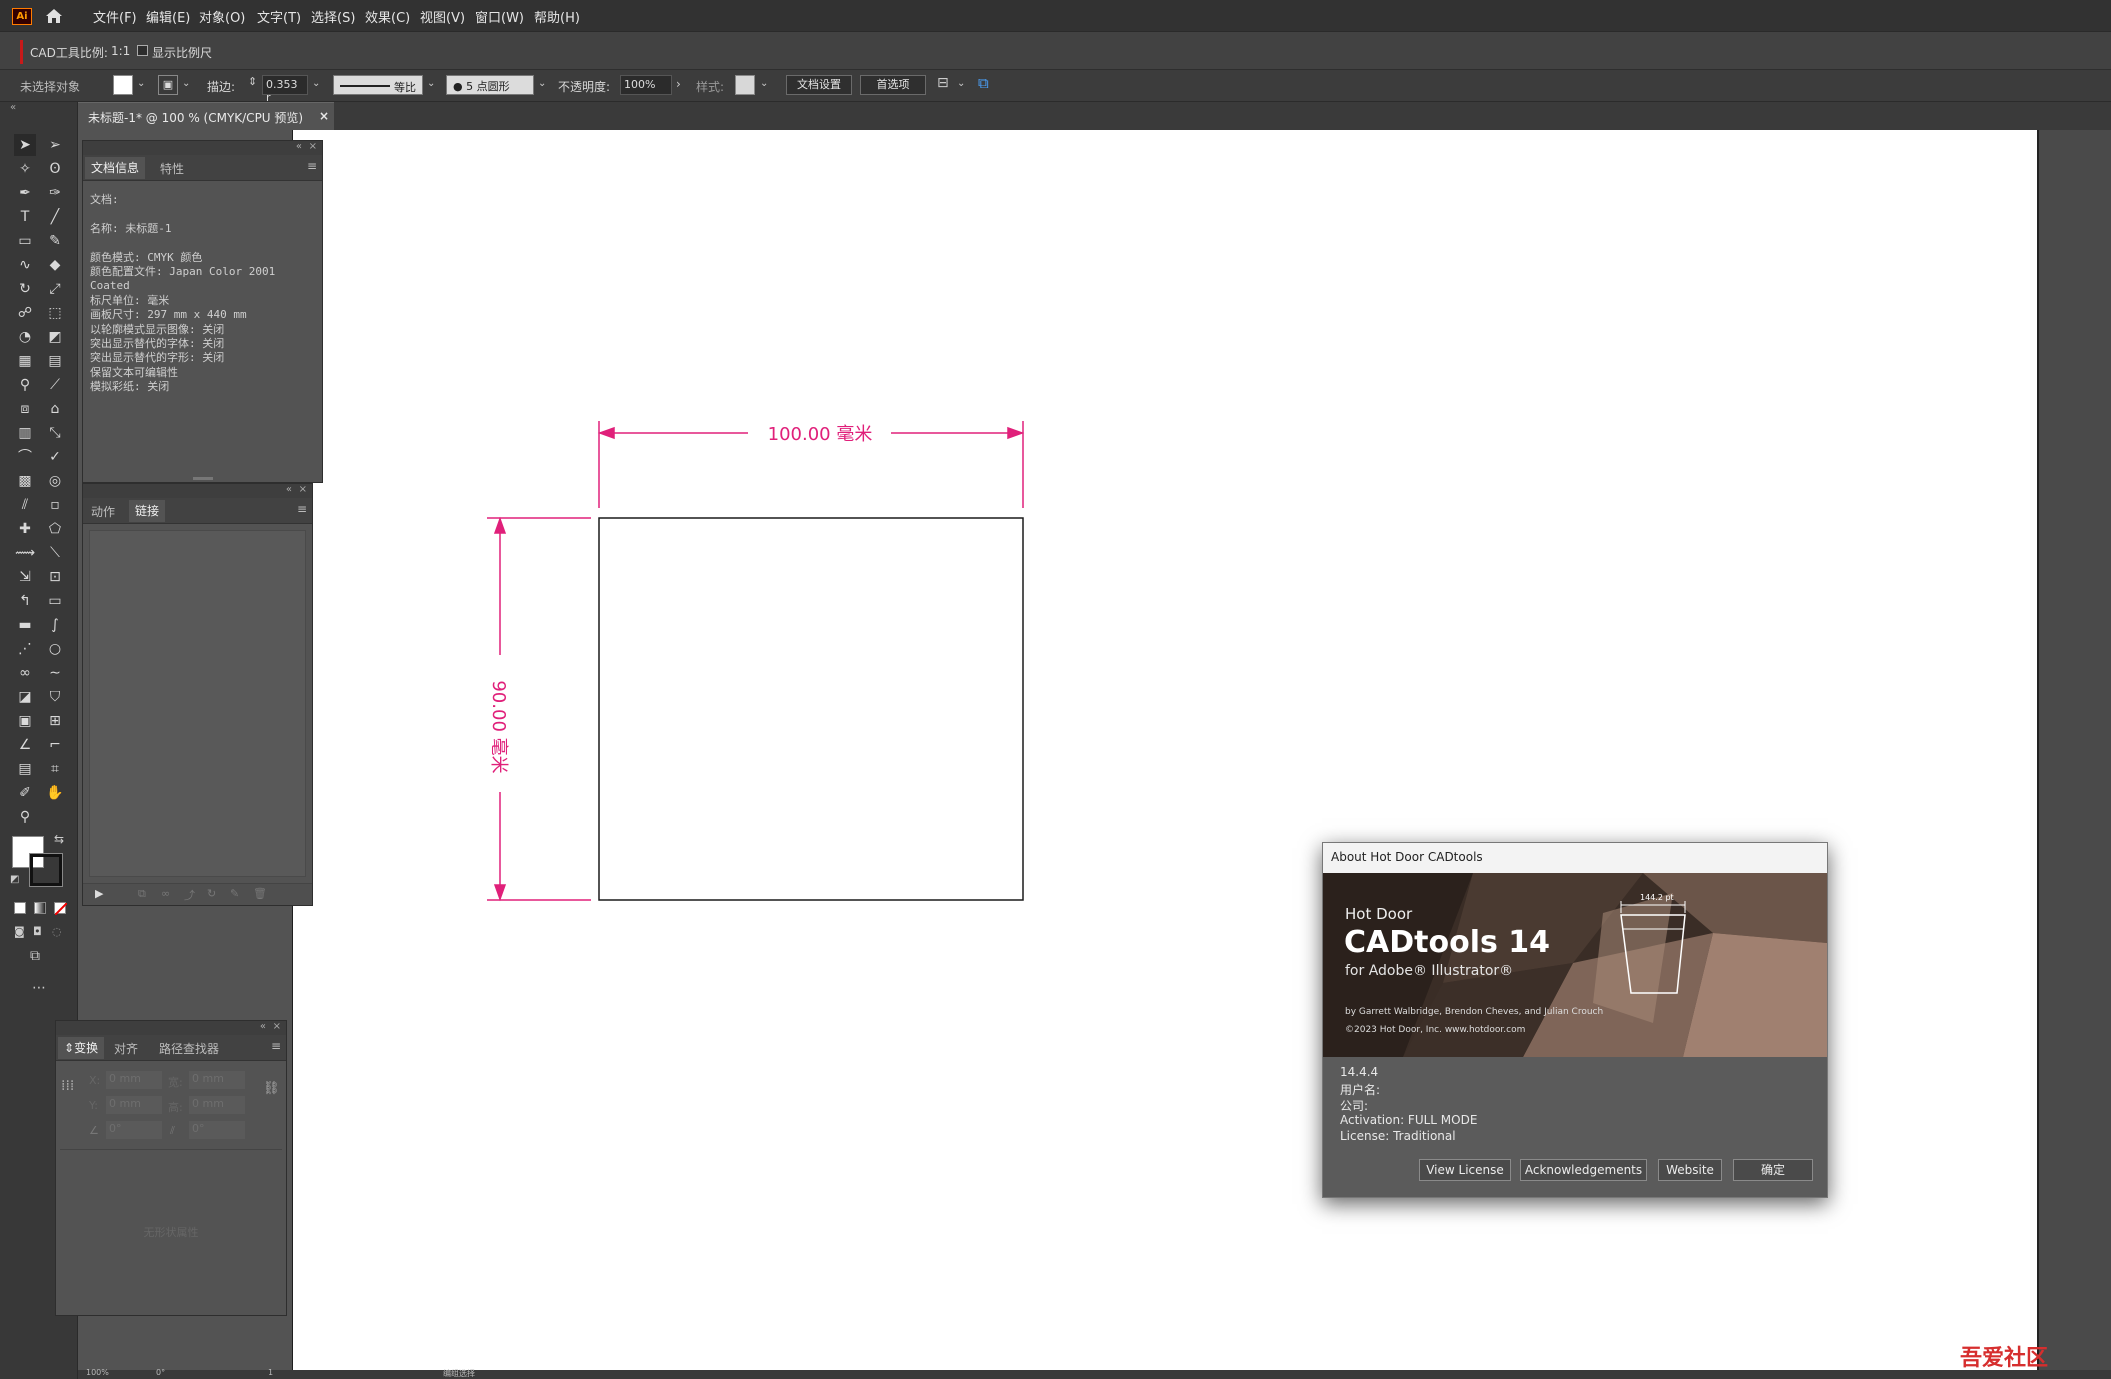 This screenshot has width=2111, height=1379. Describe the element at coordinates (25, 625) in the screenshot. I see `cad-ruler-icon: ▬` at that location.